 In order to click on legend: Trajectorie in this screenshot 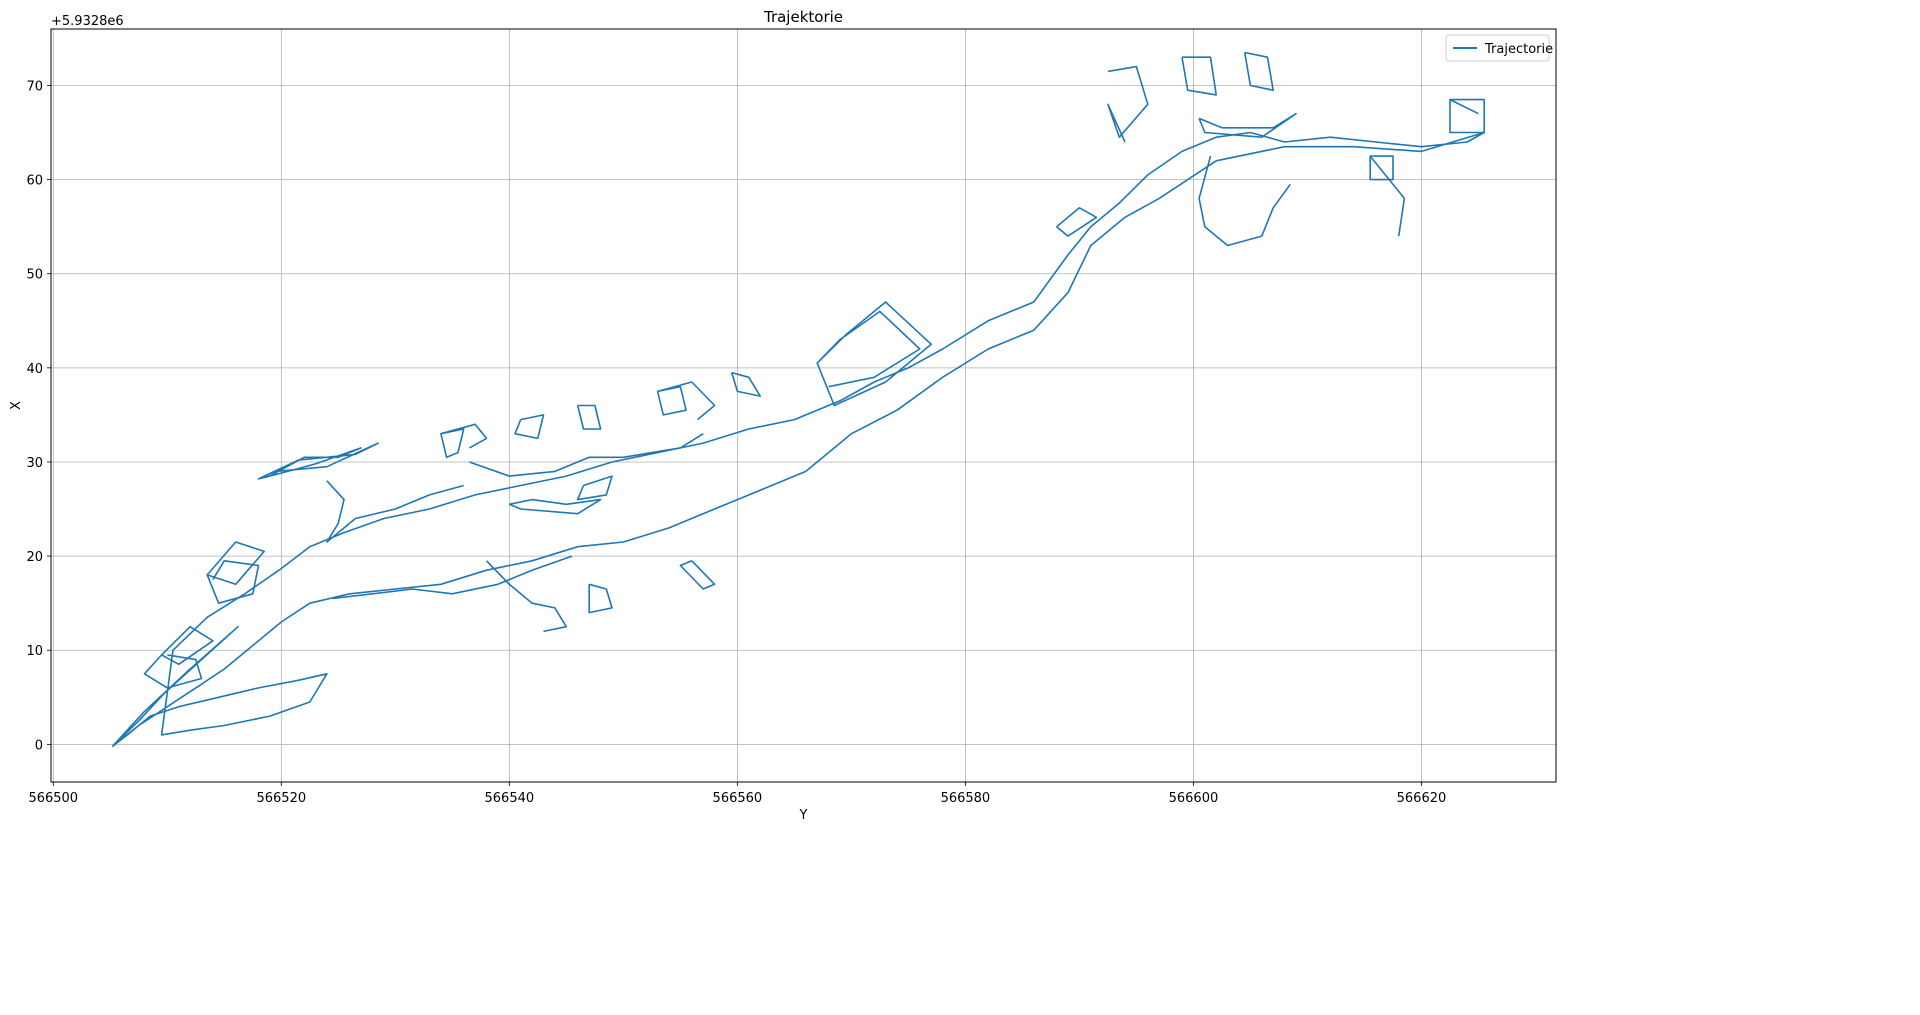, I will do `click(1499, 48)`.